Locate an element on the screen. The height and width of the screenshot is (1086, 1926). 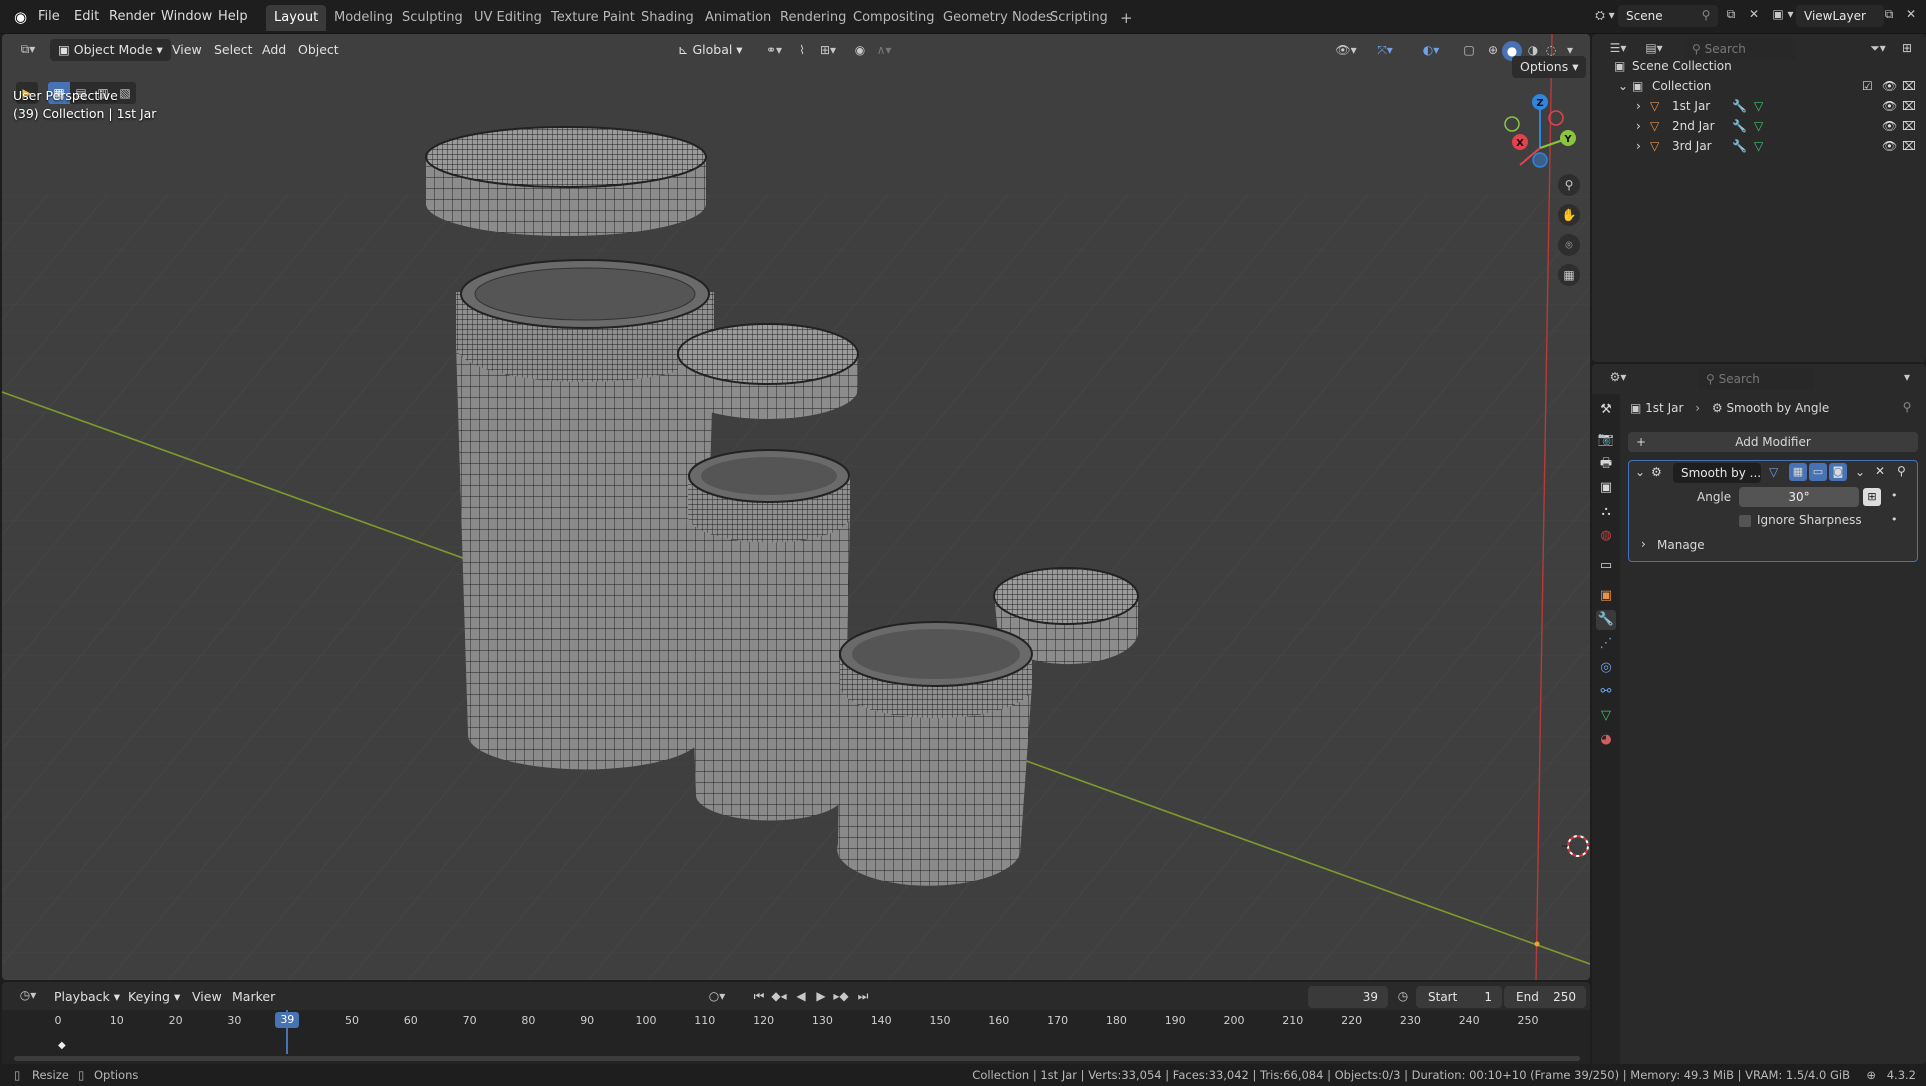
start-frame-field: Start 1 is located at coordinates (1459, 997).